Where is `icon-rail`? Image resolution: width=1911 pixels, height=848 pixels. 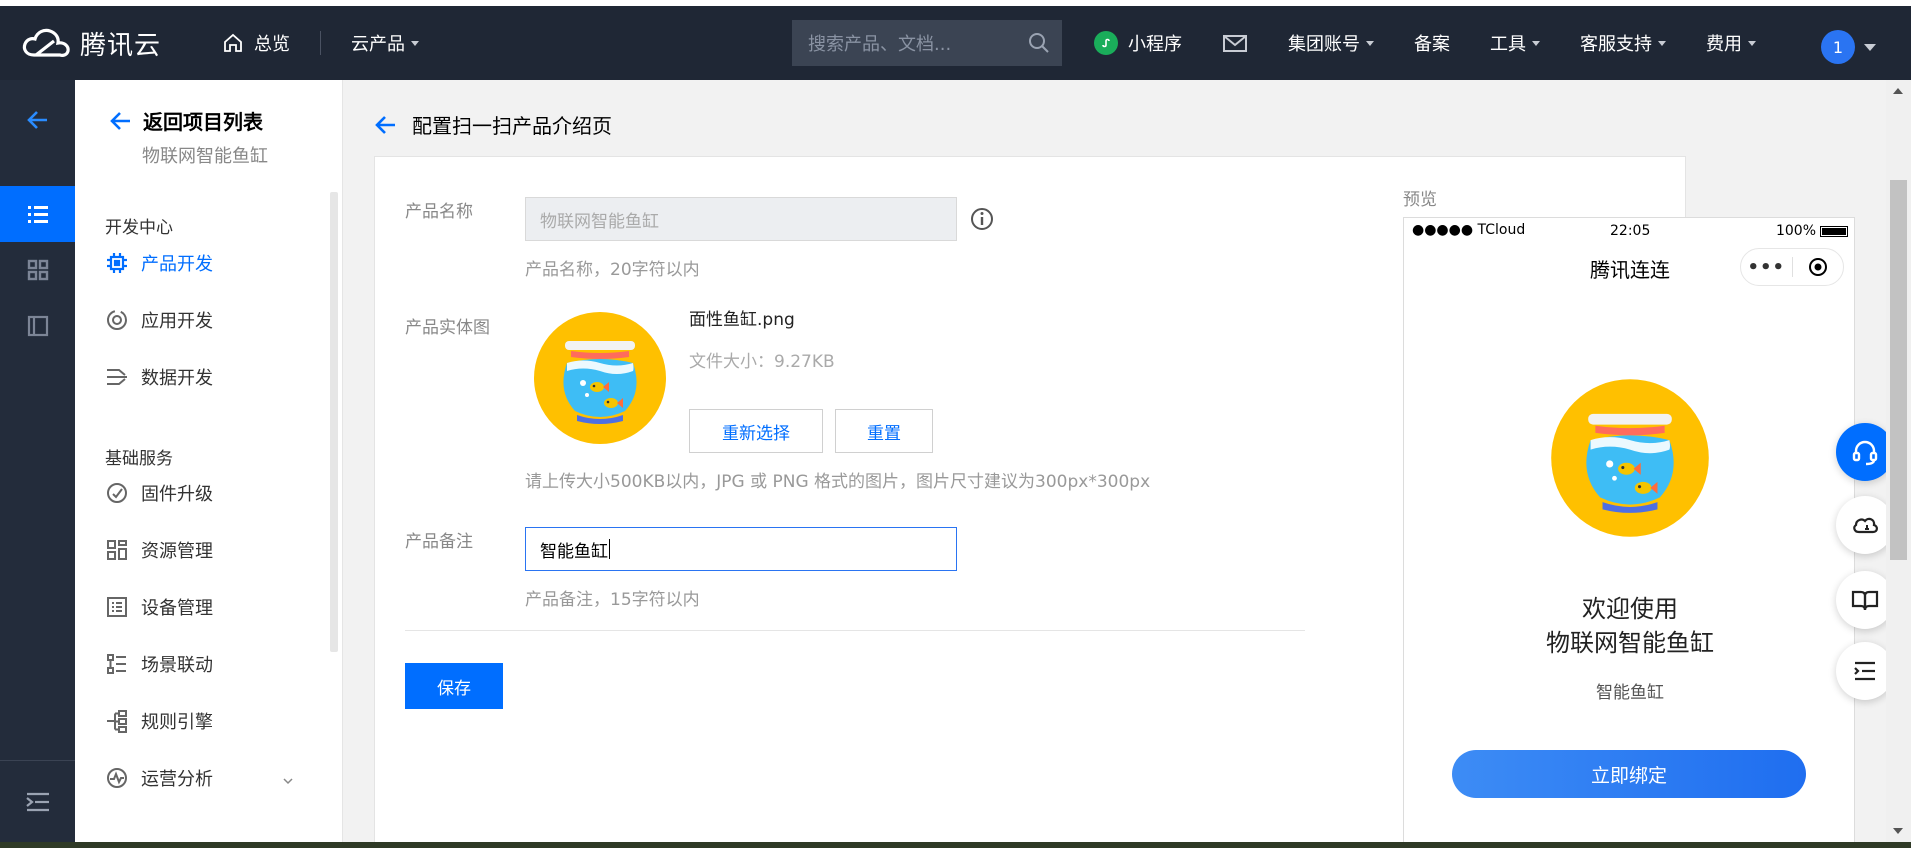
icon-rail is located at coordinates (37, 464).